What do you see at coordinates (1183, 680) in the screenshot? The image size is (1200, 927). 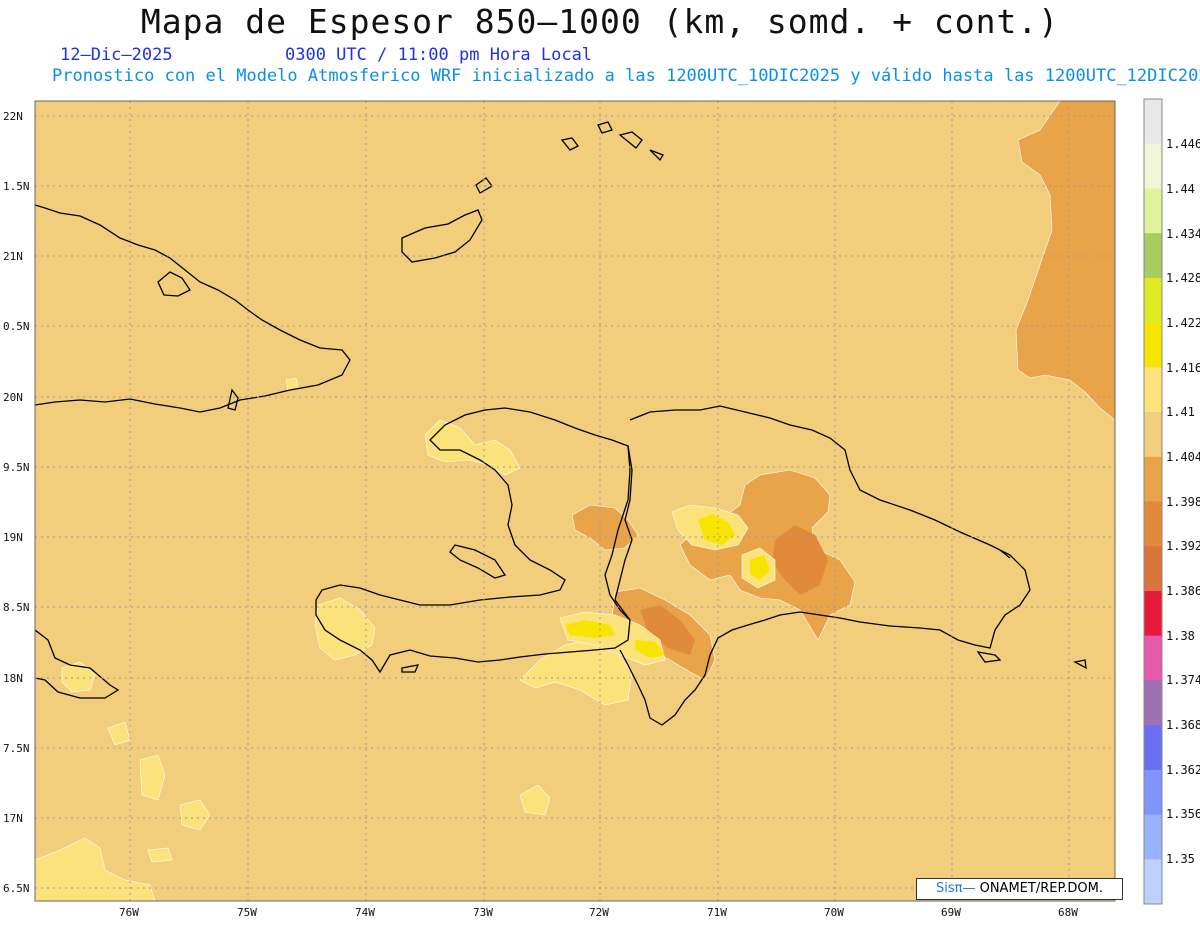 I see `colorbar-label: 1.374` at bounding box center [1183, 680].